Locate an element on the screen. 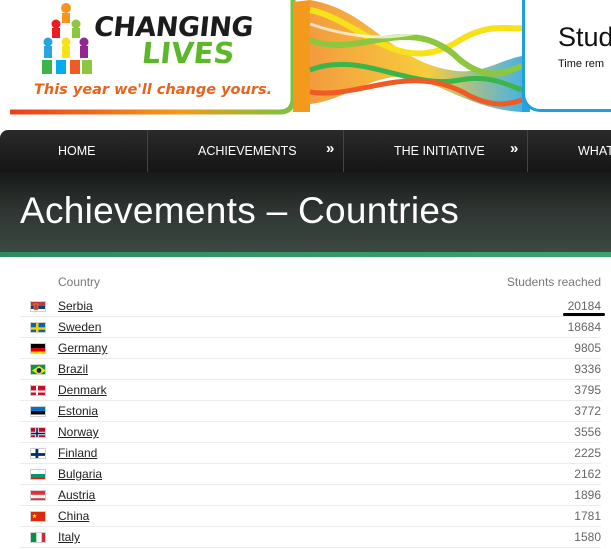 The width and height of the screenshot is (611, 549). table-row: Germany 9805 is located at coordinates (310, 348).